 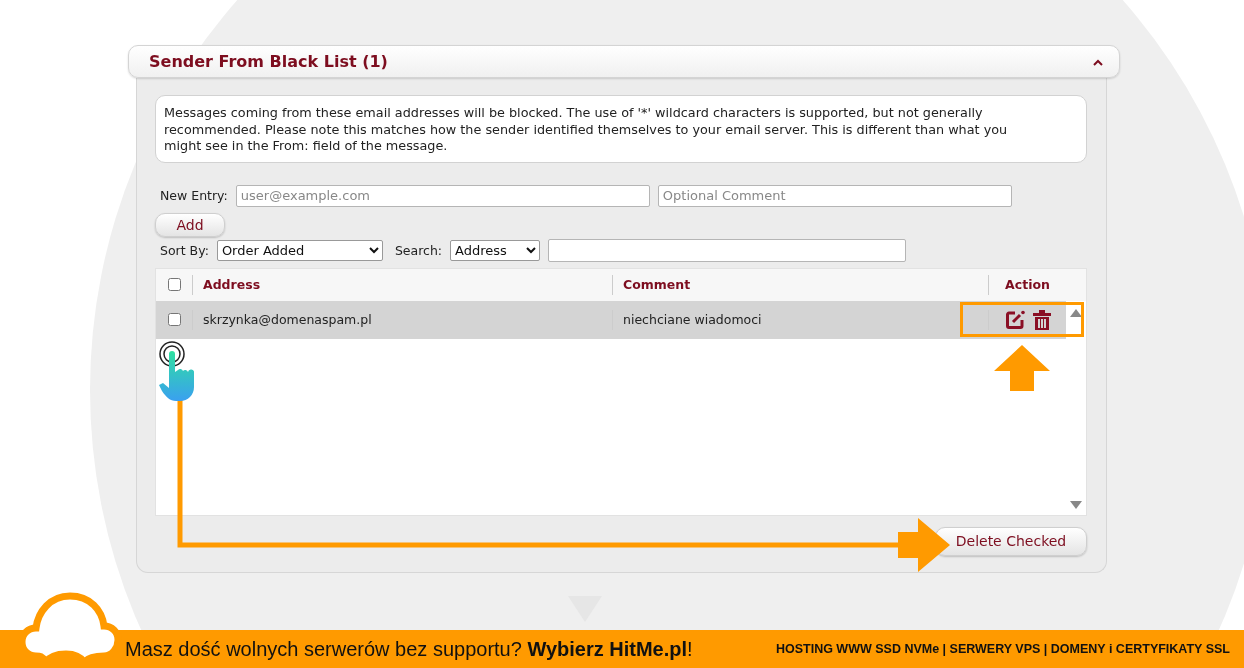 I want to click on search-field-select: Address, so click(x=495, y=250).